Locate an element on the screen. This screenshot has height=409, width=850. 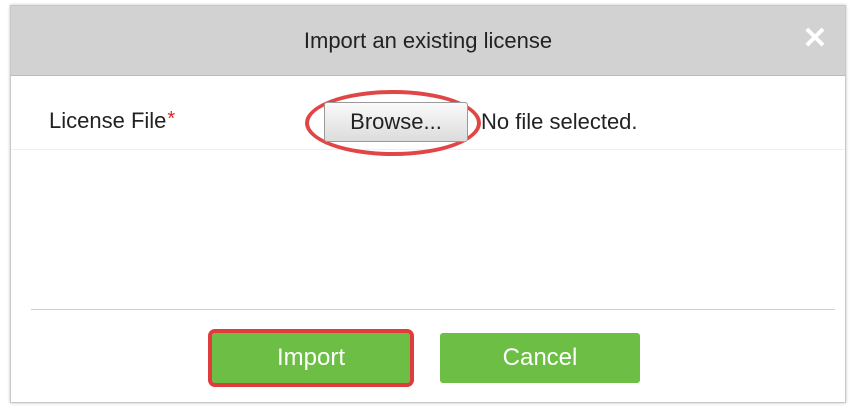
cancel-button: Cancel is located at coordinates (540, 358).